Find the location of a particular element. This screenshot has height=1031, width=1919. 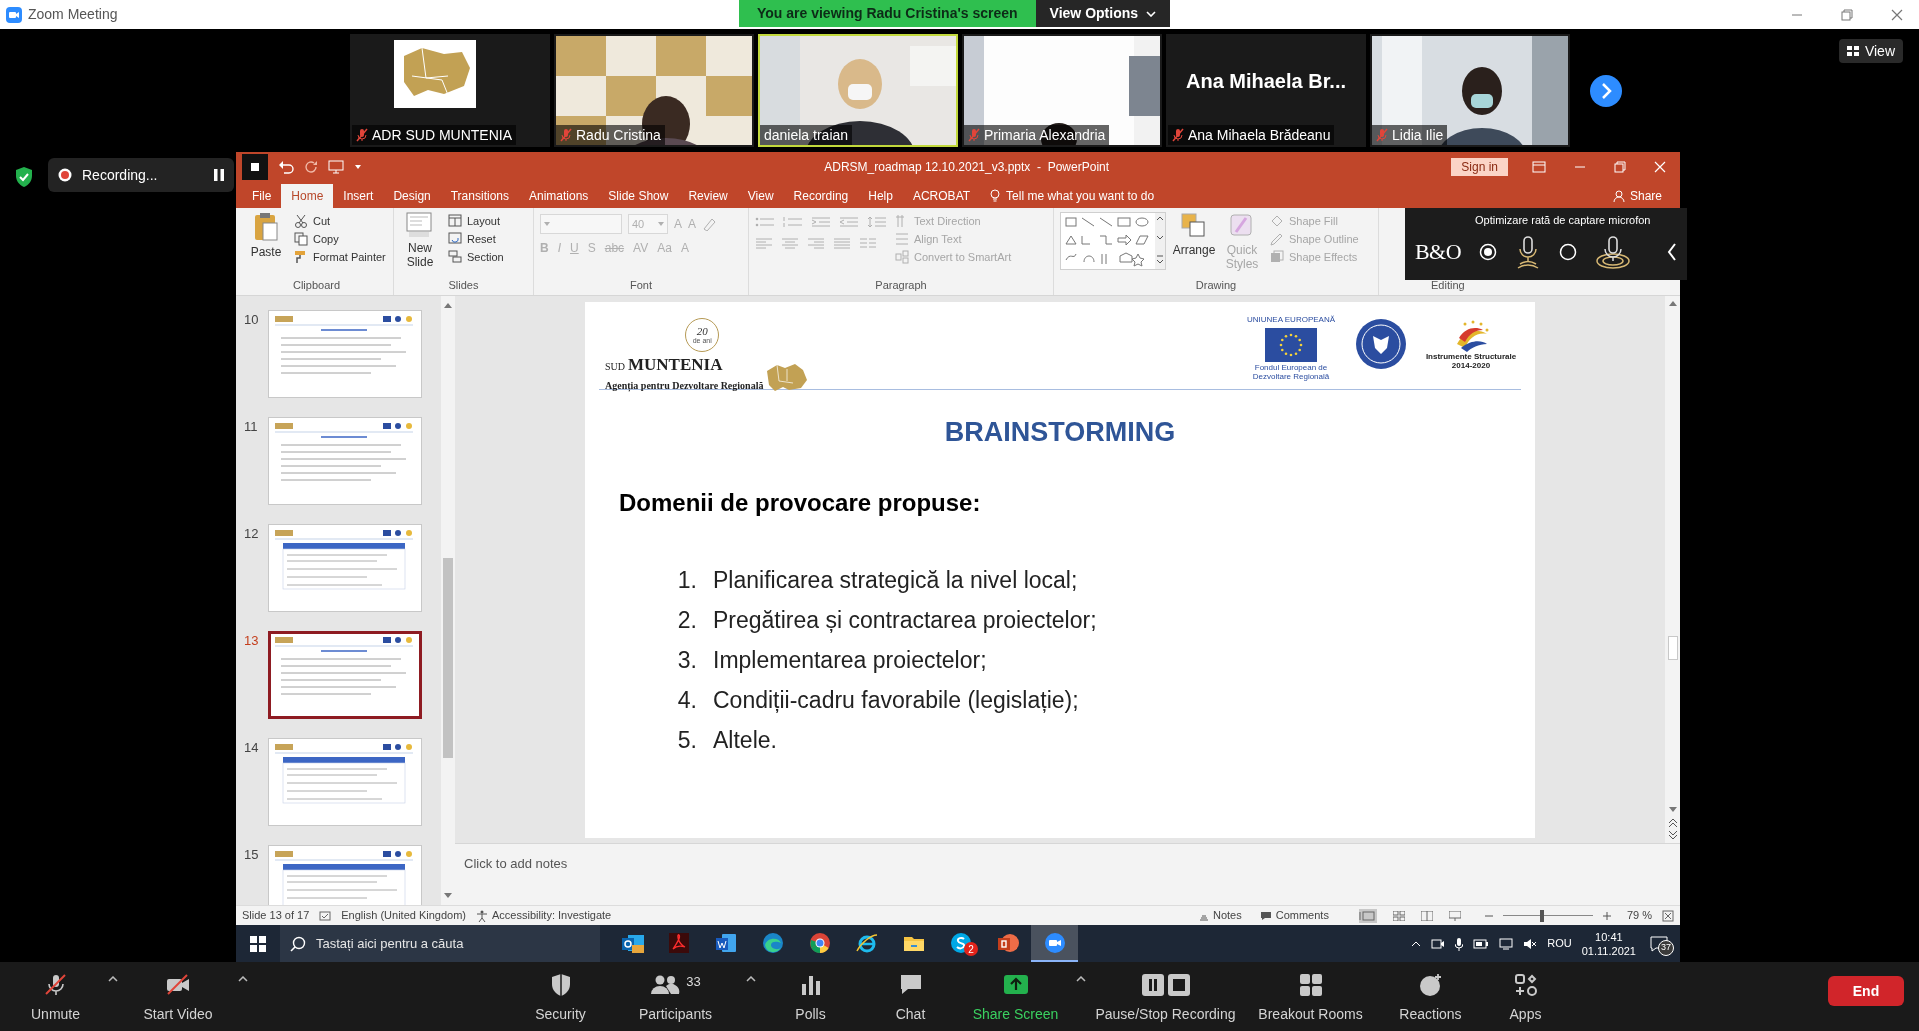

previous-slide-icon is located at coordinates (1672, 823).